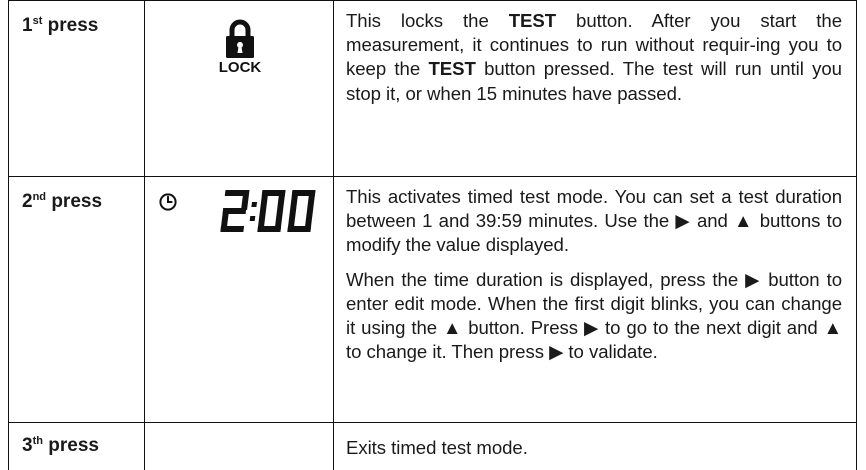 The height and width of the screenshot is (470, 866). Describe the element at coordinates (239, 88) in the screenshot. I see `symbol-cell: LOCK` at that location.